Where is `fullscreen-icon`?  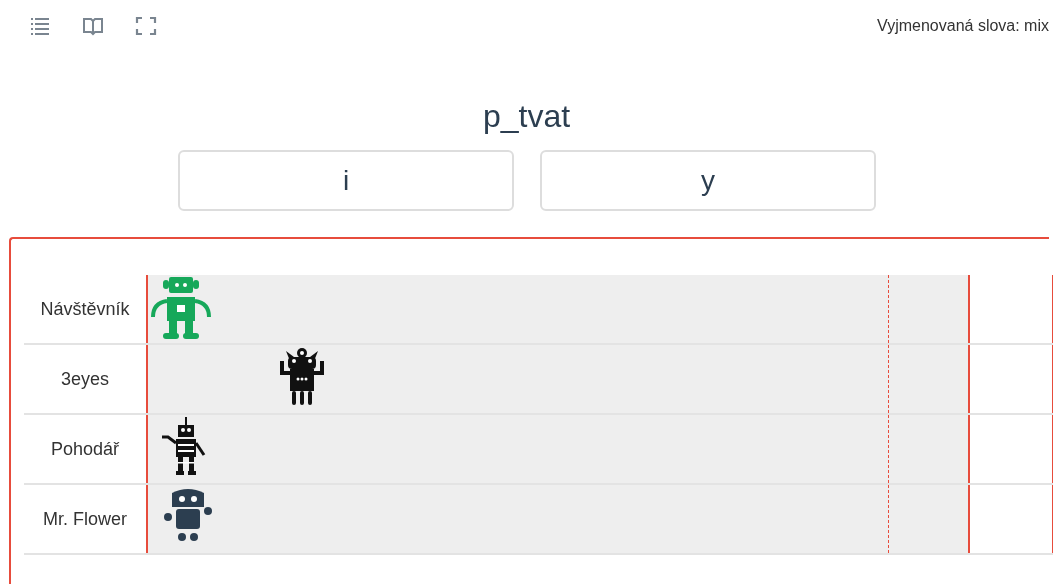 fullscreen-icon is located at coordinates (146, 26).